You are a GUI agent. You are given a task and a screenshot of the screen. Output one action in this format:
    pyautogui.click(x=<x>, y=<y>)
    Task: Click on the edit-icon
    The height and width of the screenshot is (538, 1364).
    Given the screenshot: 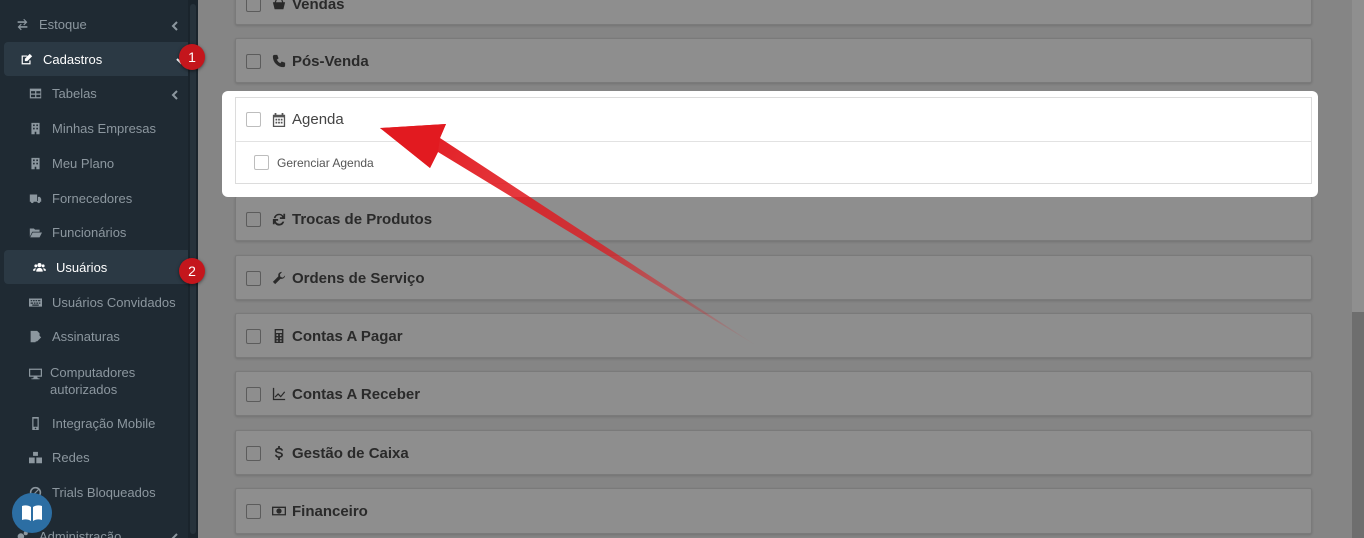 What is the action you would take?
    pyautogui.click(x=26, y=59)
    